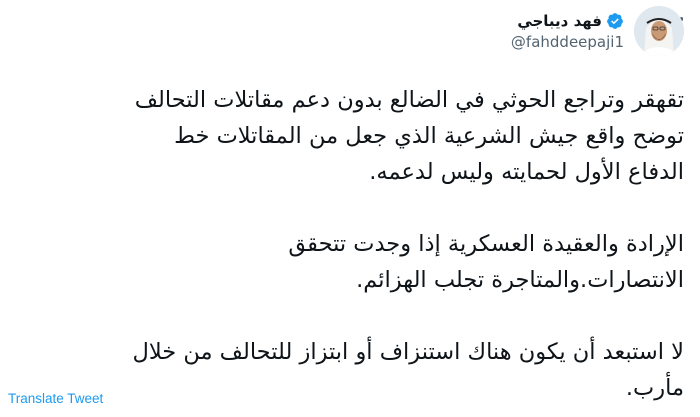  Describe the element at coordinates (615, 21) in the screenshot. I see `verified-badge-icon` at that location.